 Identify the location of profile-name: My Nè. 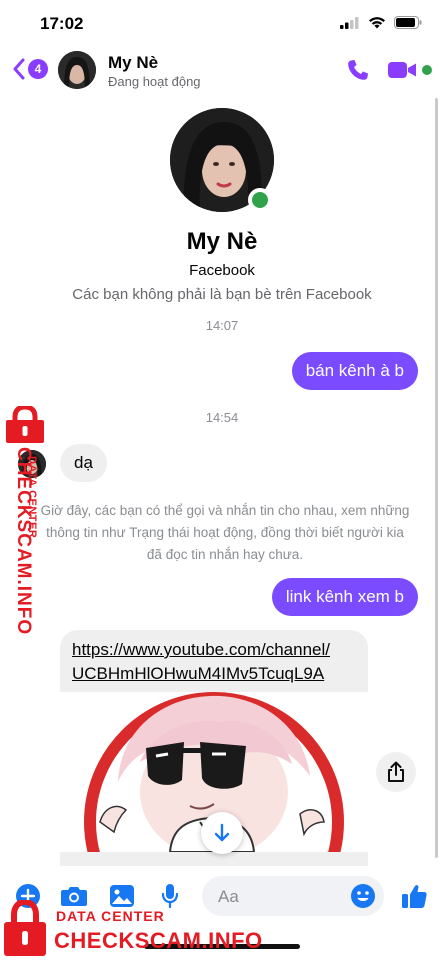
(222, 241).